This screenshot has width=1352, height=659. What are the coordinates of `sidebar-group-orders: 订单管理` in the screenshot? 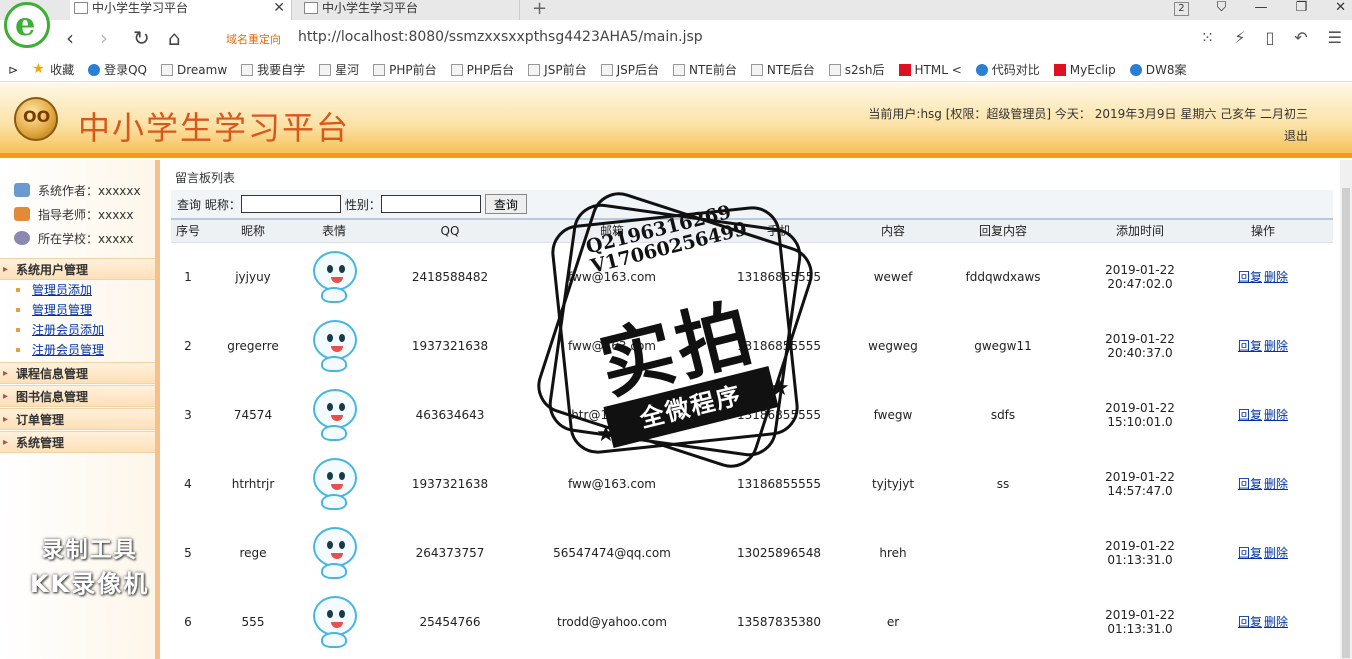 It's located at (77, 419).